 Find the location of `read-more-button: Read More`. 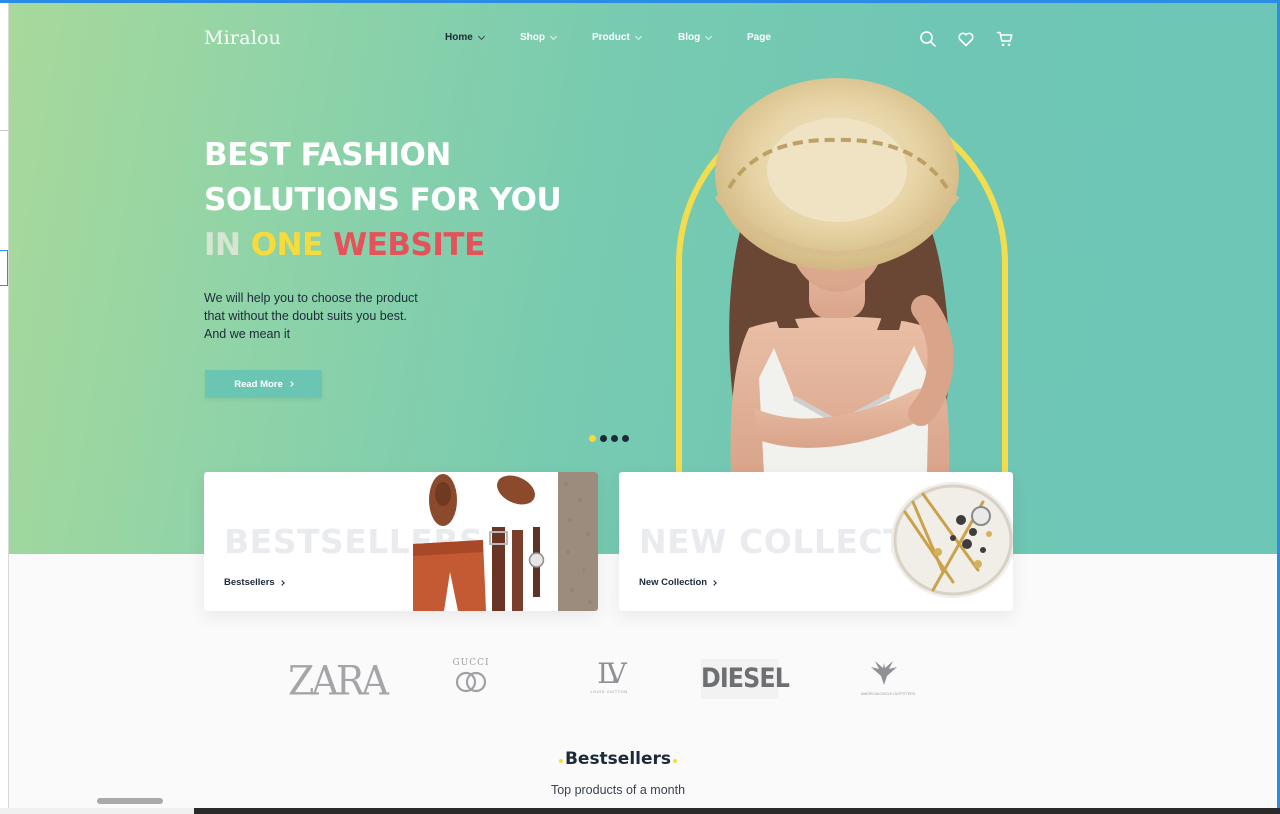

read-more-button: Read More is located at coordinates (263, 384).